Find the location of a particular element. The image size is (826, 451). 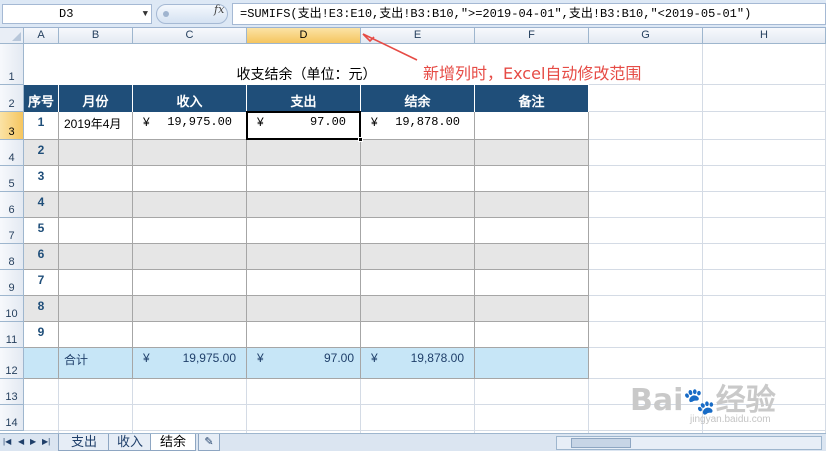

column-header-f: F is located at coordinates (532, 36).